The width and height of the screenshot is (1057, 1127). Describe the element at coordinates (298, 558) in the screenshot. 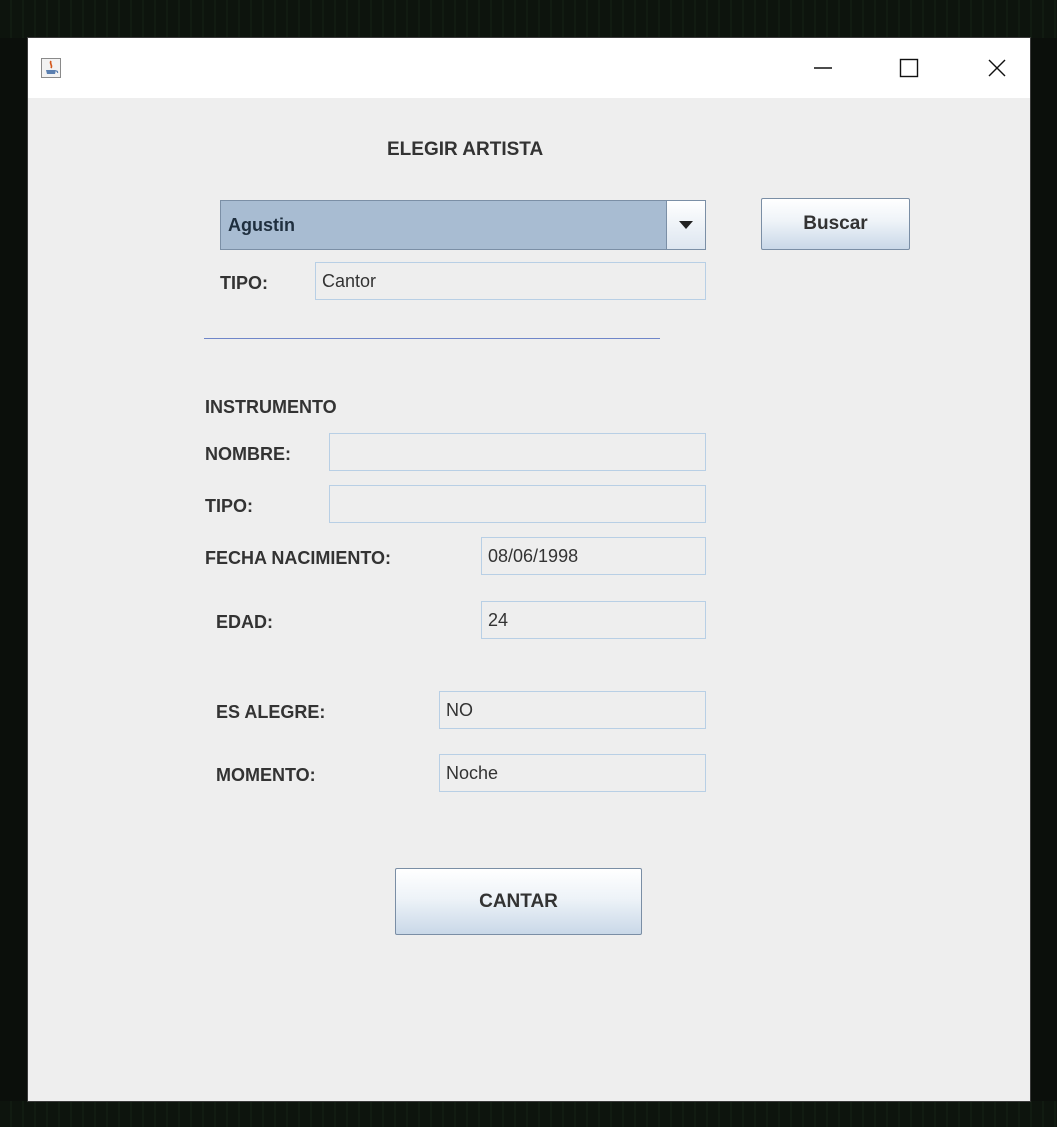

I see `birth-date-label: FECHA NACIMIENTO:` at that location.